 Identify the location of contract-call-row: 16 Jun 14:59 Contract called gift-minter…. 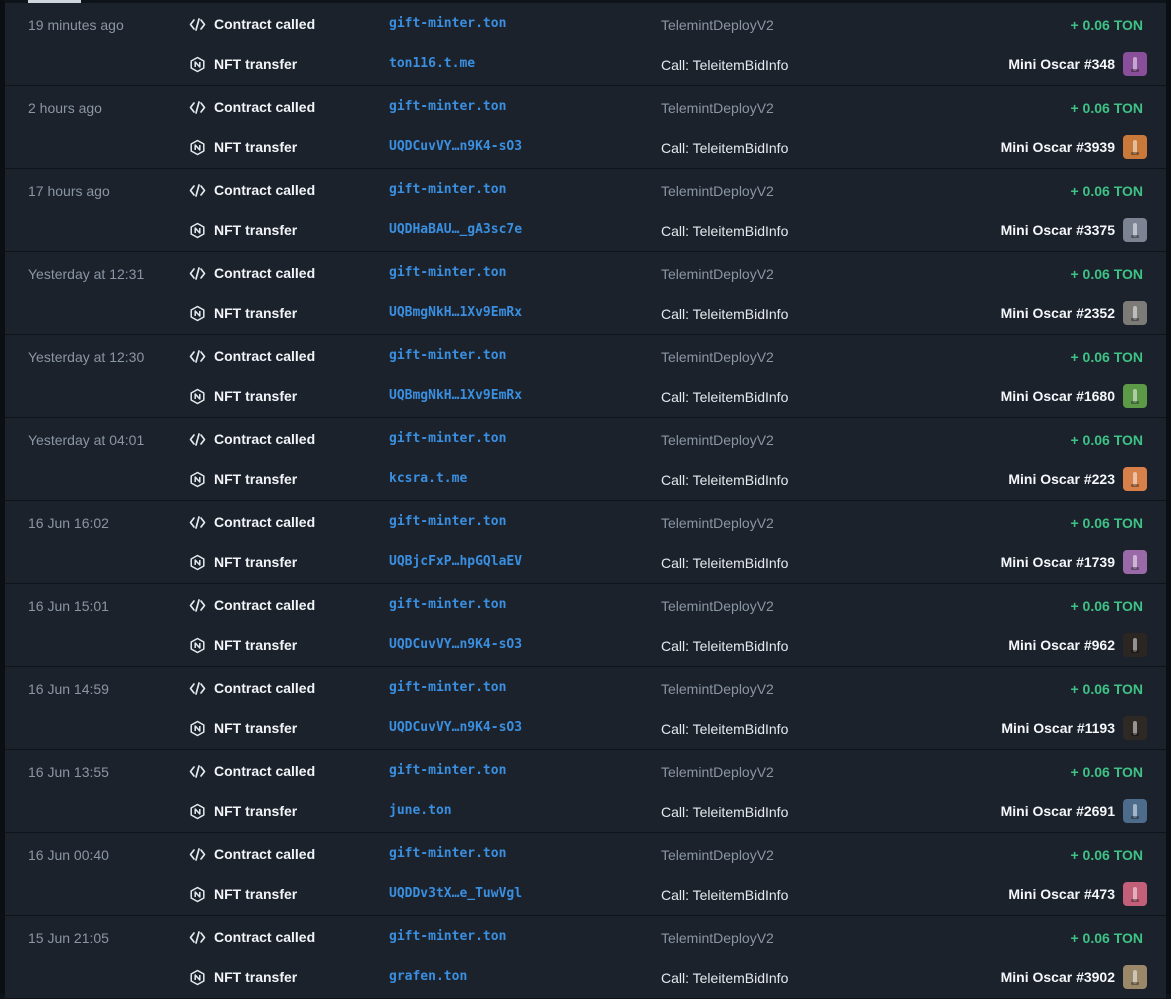
(585, 688).